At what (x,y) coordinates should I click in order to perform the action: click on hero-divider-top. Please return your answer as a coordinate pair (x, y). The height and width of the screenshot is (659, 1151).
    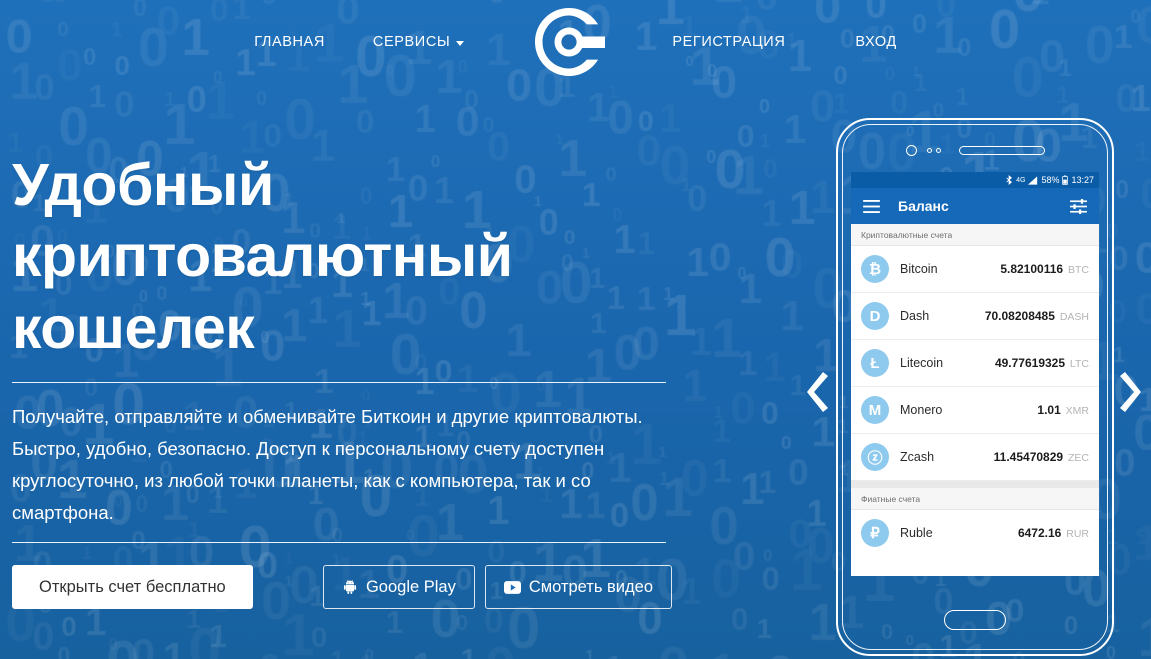
    Looking at the image, I should click on (339, 383).